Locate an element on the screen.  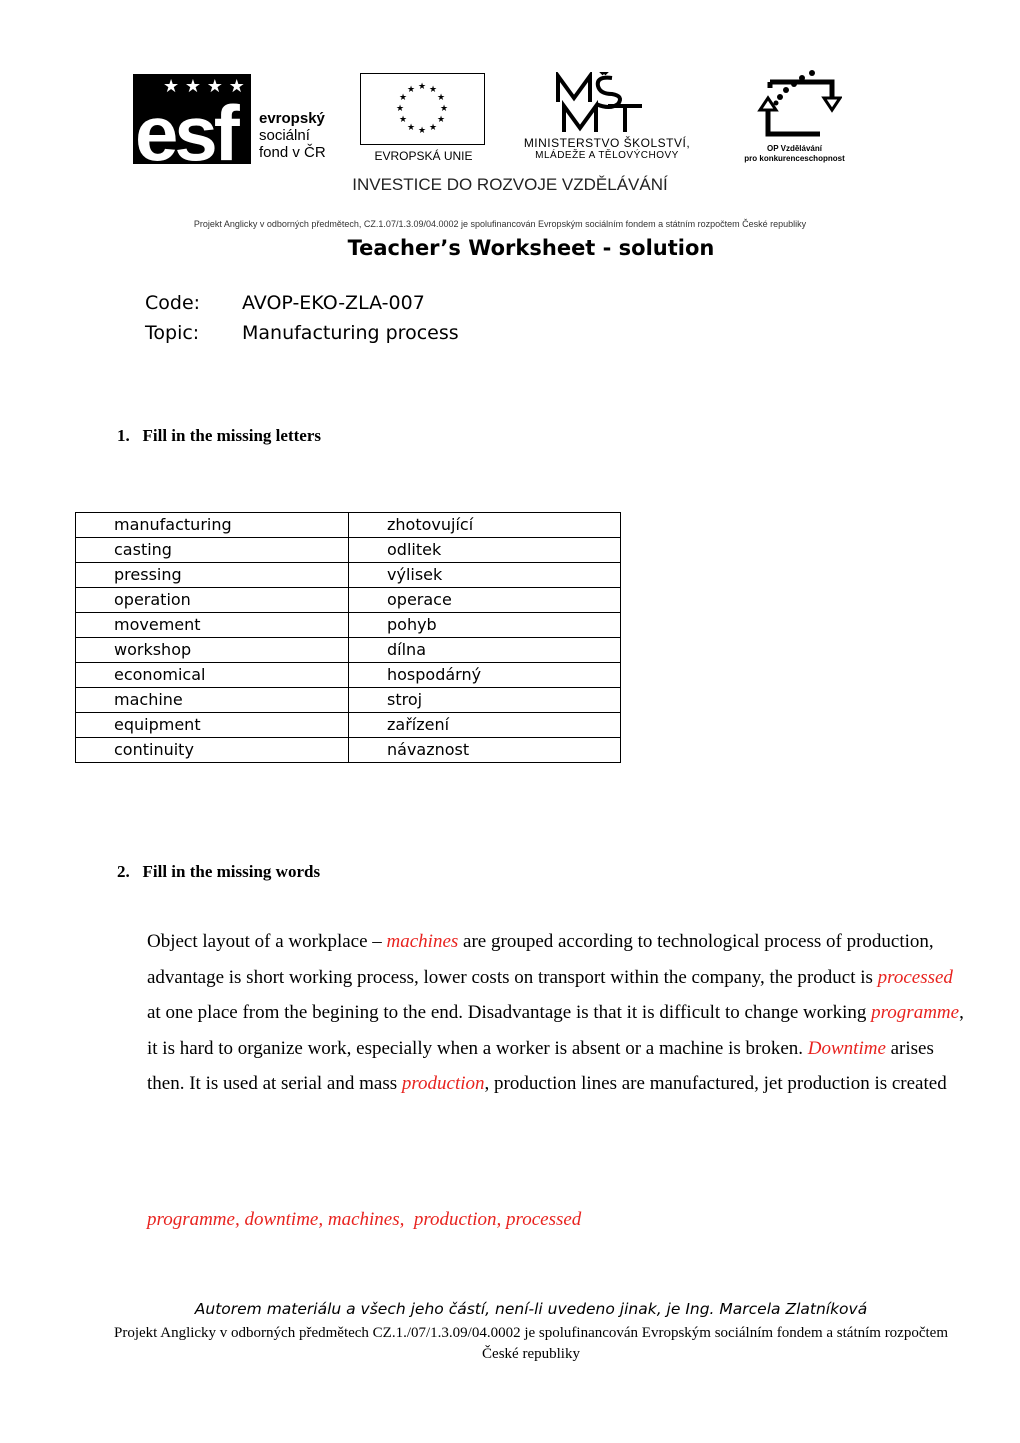
table-row: casting odlitek is located at coordinates (348, 550).